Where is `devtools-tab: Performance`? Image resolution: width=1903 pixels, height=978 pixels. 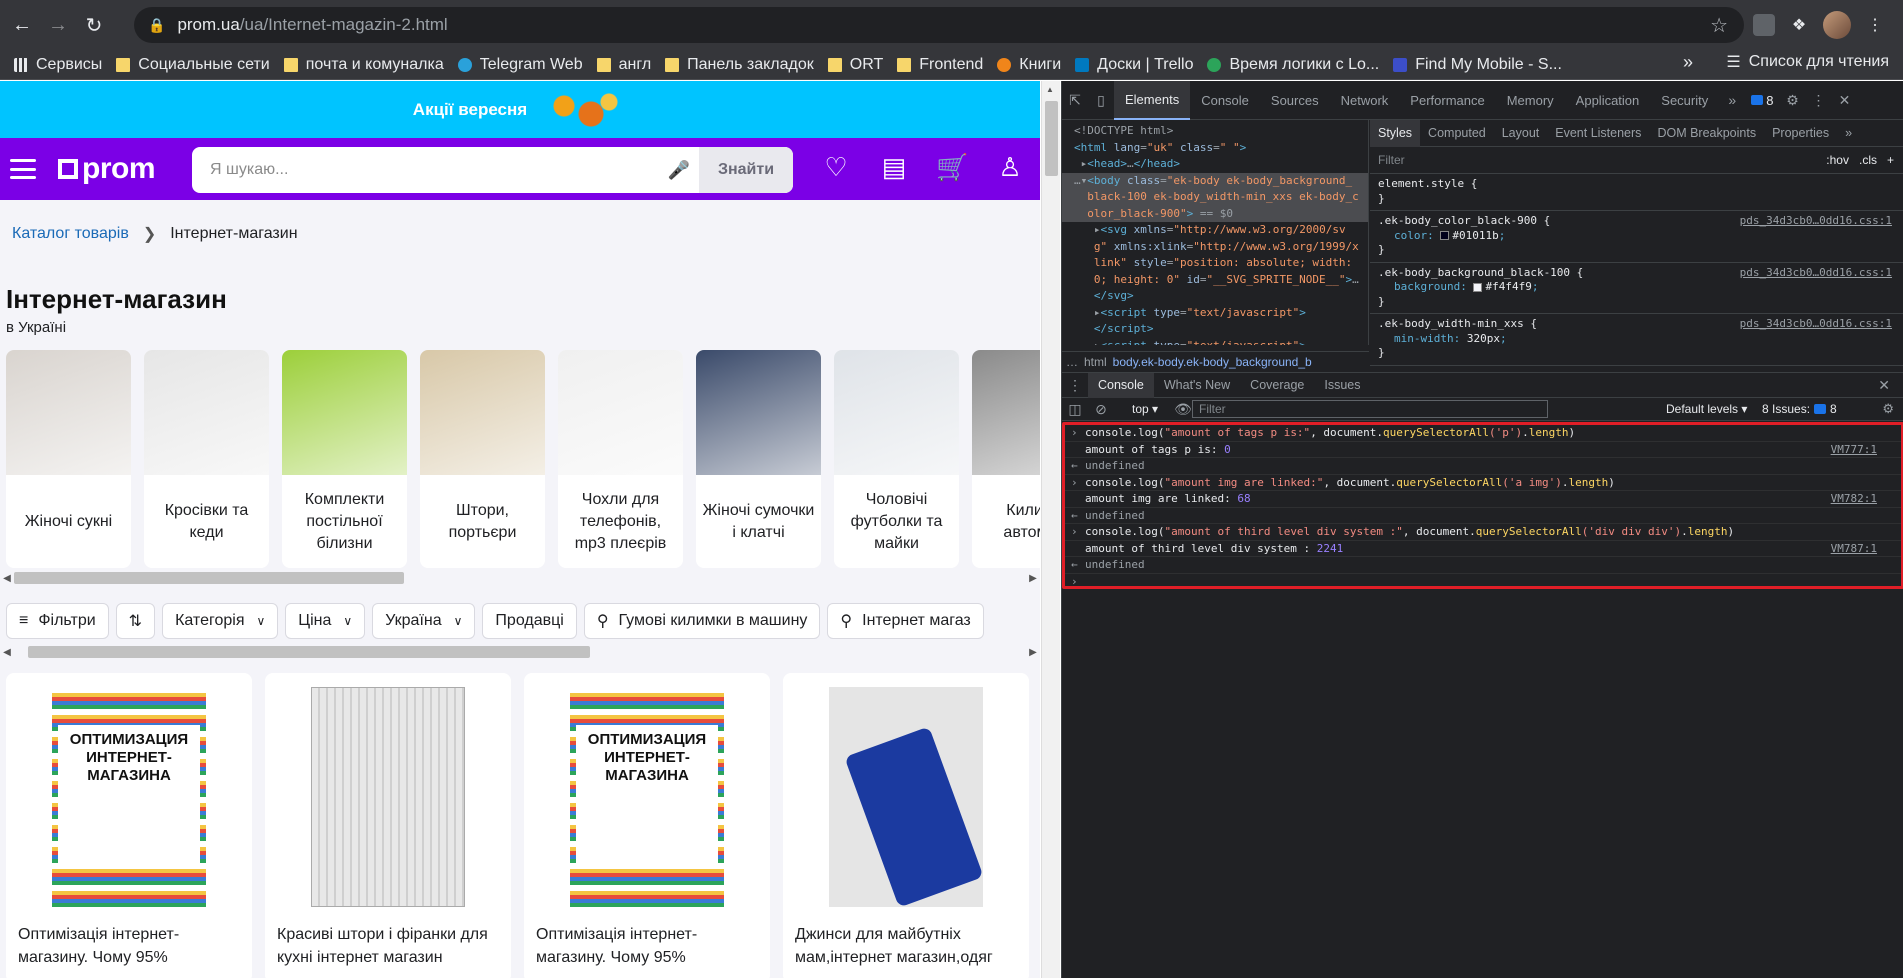 devtools-tab: Performance is located at coordinates (1447, 100).